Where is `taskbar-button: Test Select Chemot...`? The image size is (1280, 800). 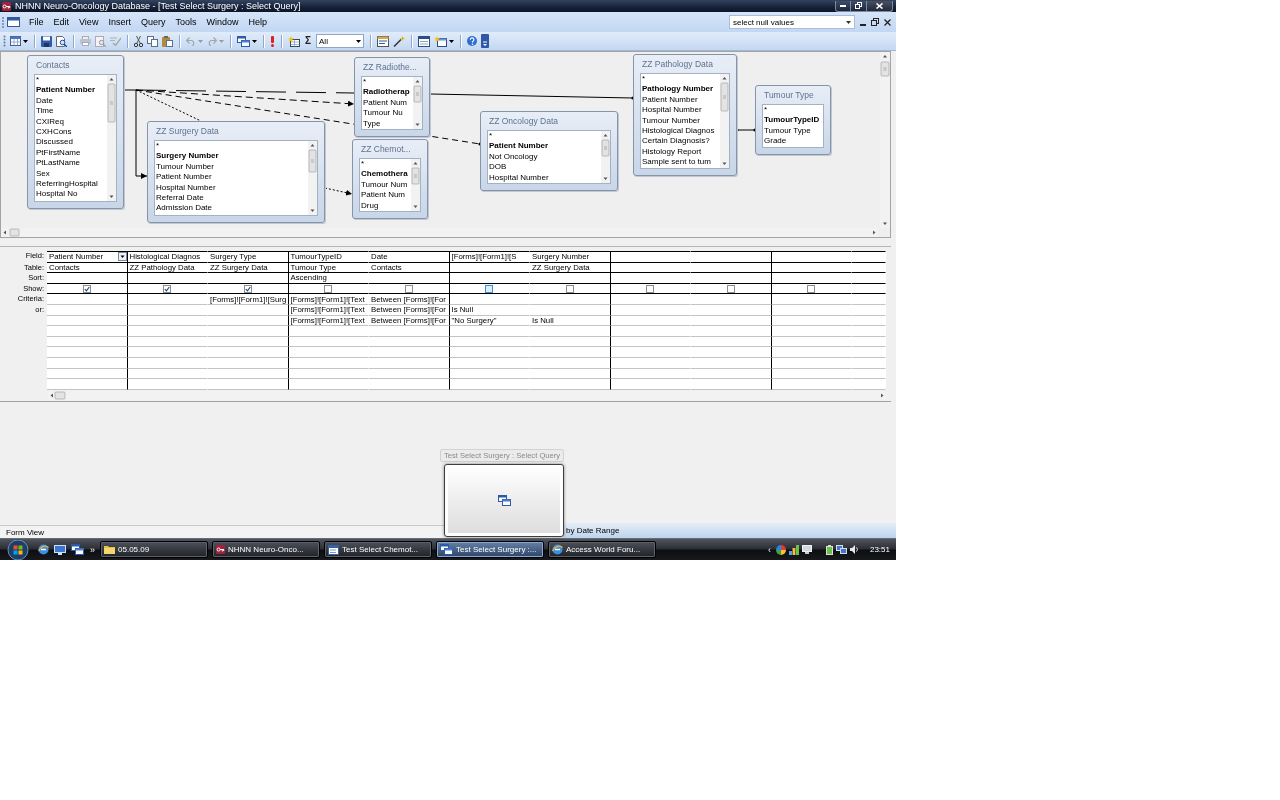
taskbar-button: Test Select Chemot... is located at coordinates (378, 549).